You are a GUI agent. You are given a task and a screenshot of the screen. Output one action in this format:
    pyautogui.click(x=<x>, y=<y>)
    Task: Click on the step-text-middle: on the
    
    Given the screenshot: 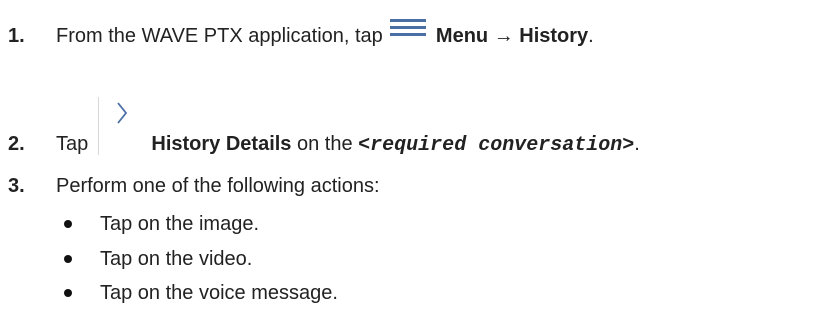 What is the action you would take?
    pyautogui.click(x=325, y=144)
    